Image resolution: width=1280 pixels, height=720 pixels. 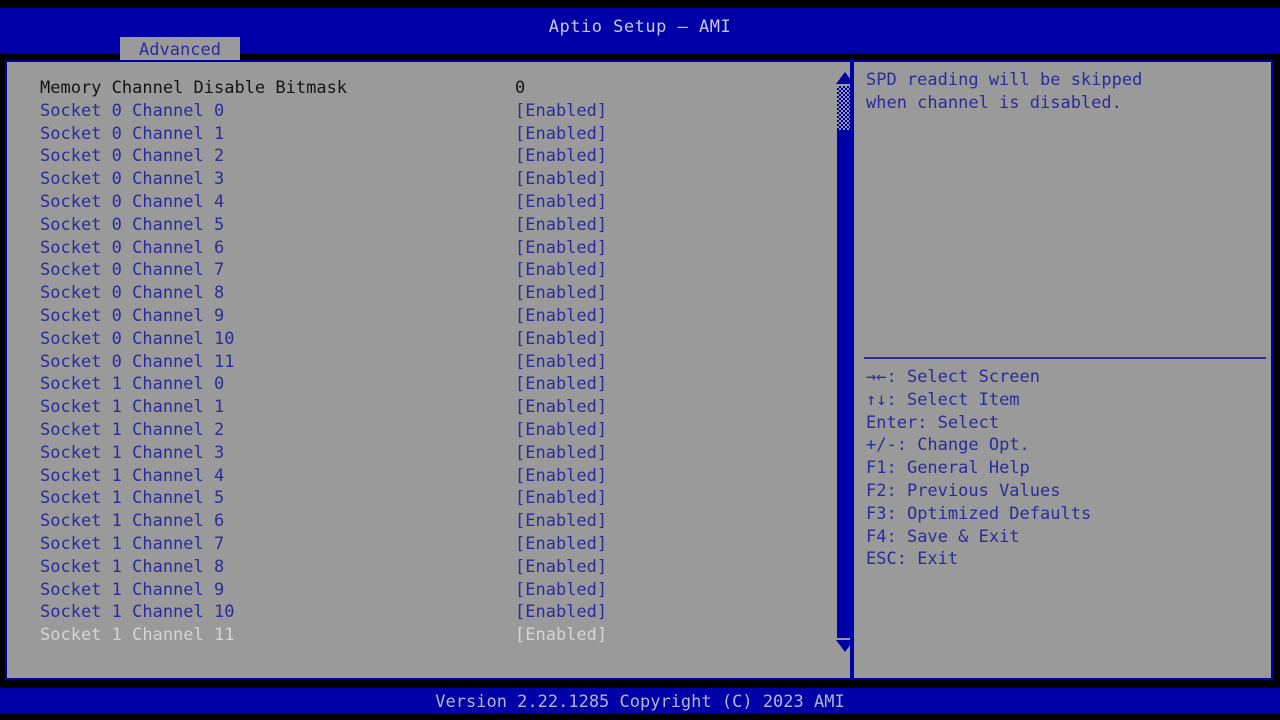 What do you see at coordinates (520, 88) in the screenshot?
I see `settings-row-value: 0` at bounding box center [520, 88].